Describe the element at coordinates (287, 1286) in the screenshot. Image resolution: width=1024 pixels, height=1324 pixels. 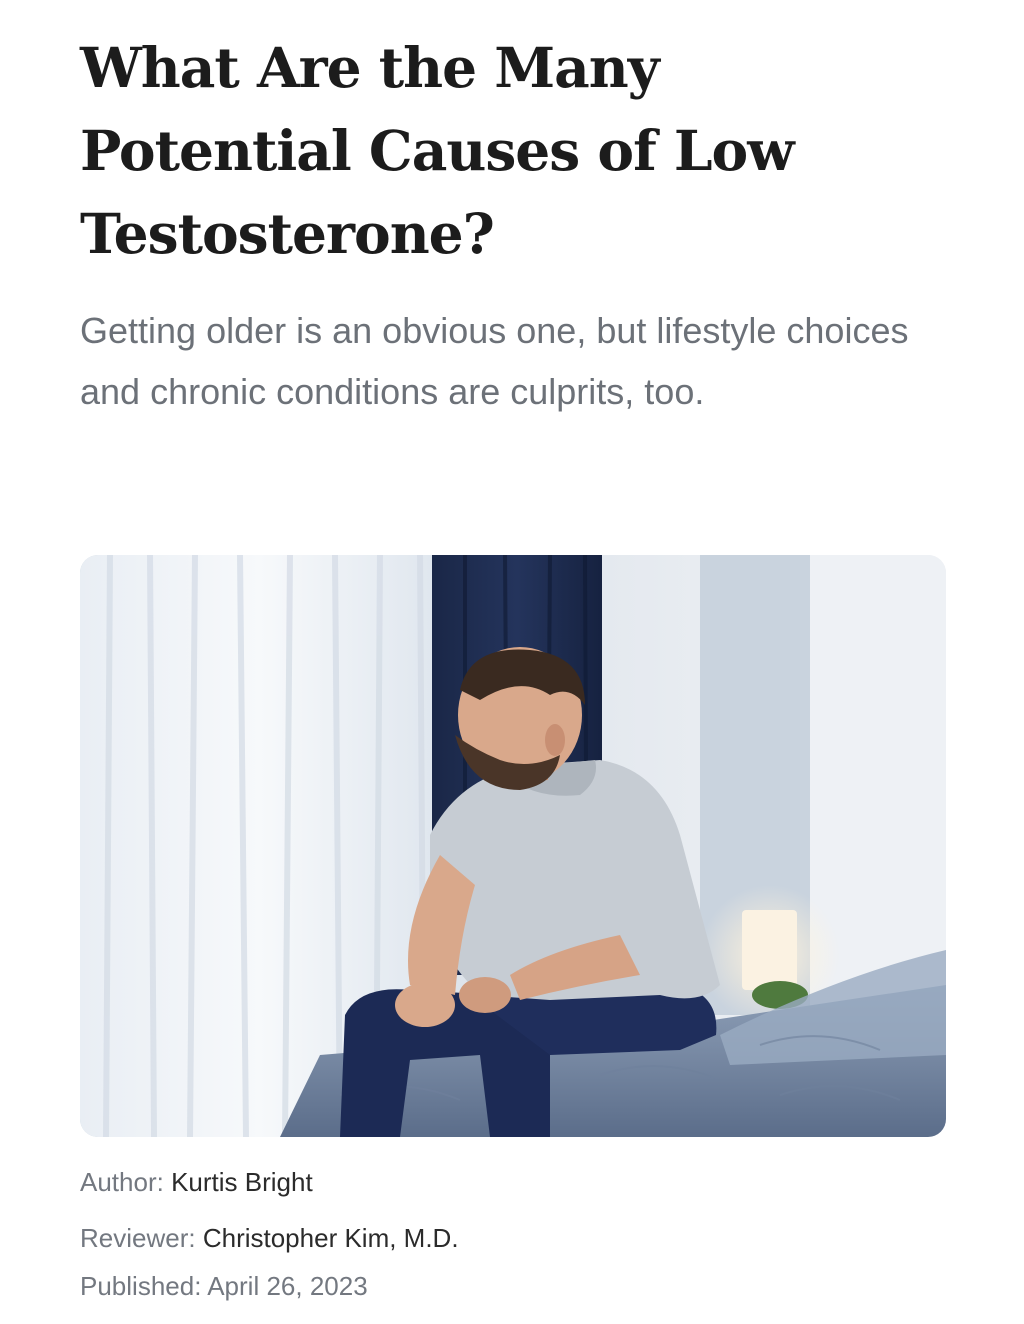
I see `published-date: April 26, 2023` at that location.